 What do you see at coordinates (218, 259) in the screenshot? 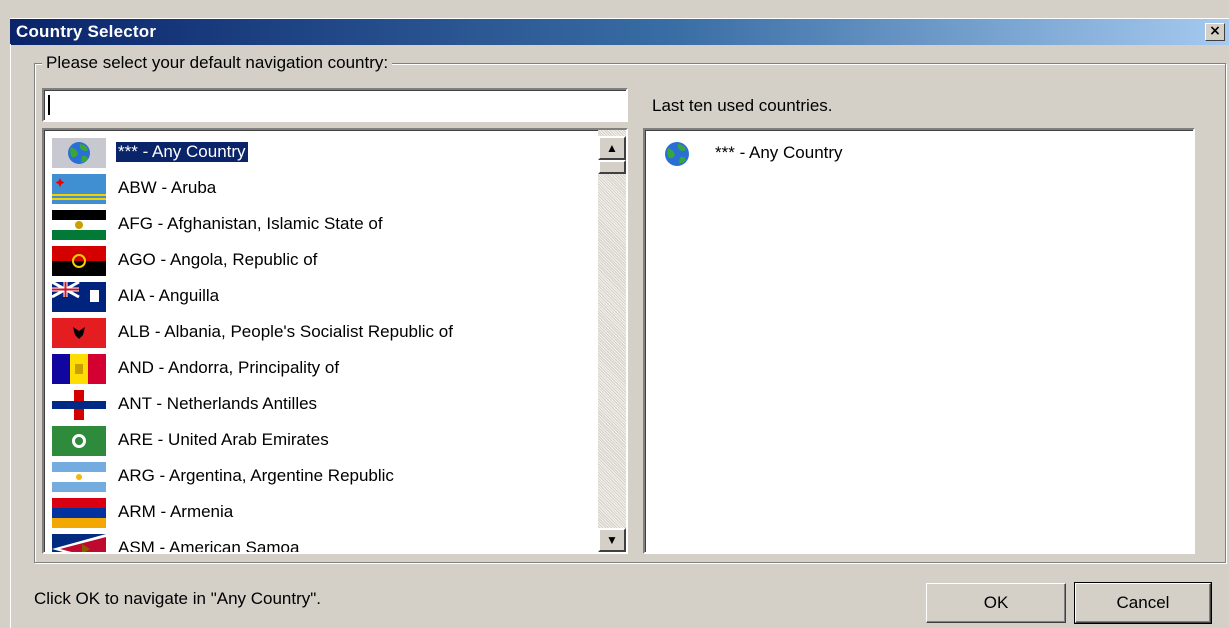
I see `list-item-label: AGO - Angola, Republic of` at bounding box center [218, 259].